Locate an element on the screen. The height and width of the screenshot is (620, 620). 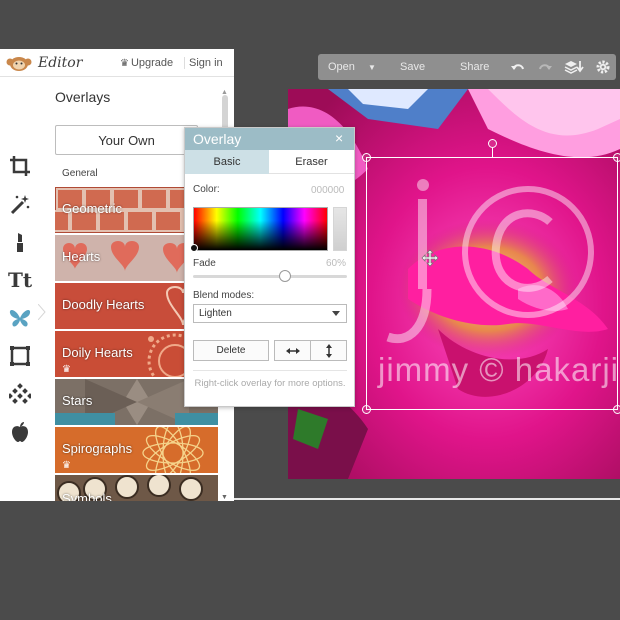
caret-down-icon: ▼ is located at coordinates (371, 67).